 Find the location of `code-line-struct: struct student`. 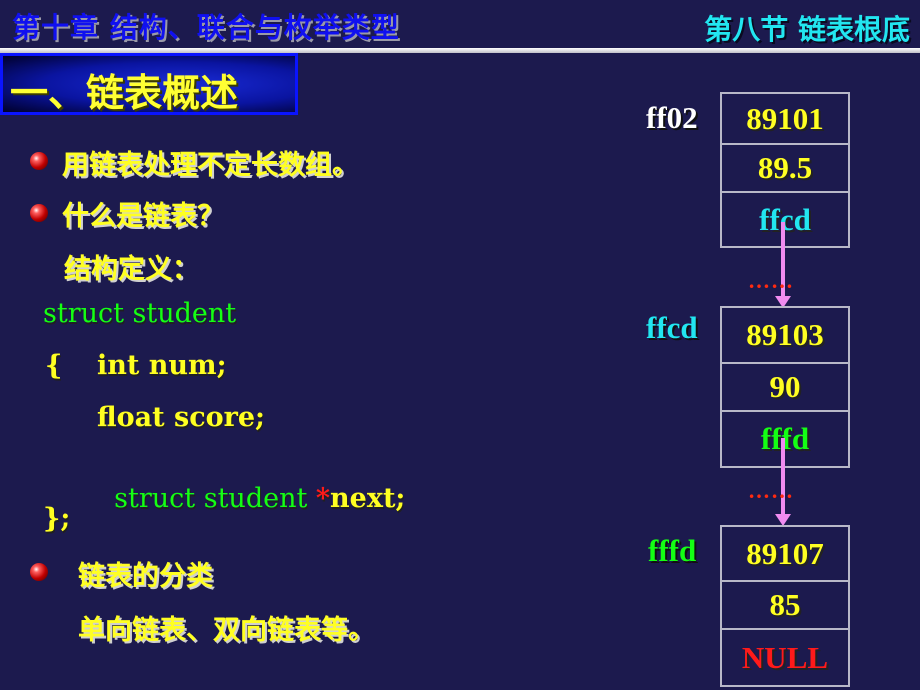

code-line-struct: struct student is located at coordinates (140, 313).